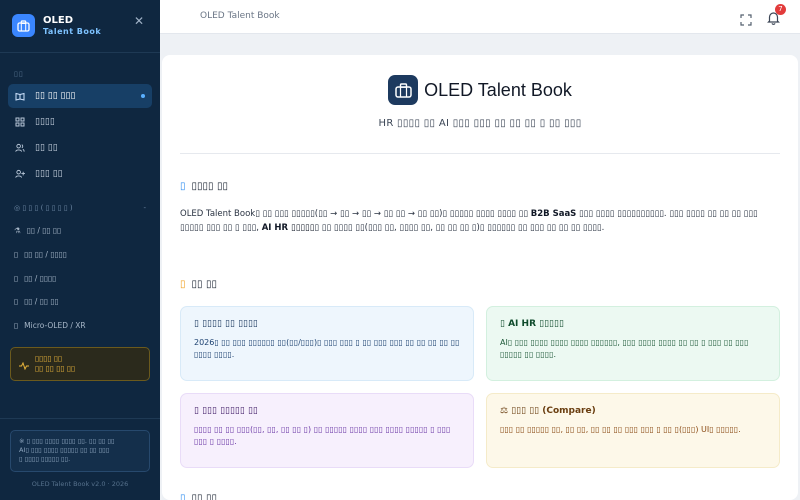 The image size is (800, 500). I want to click on category-item: ▯ ▯▯ / ▯▯▯▯, so click(35, 278).